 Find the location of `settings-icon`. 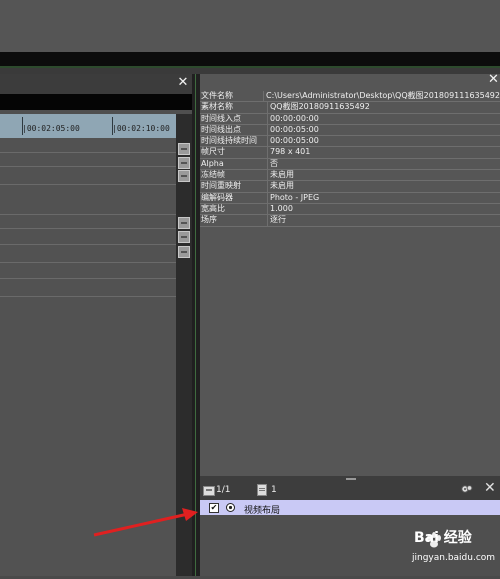

settings-icon is located at coordinates (467, 489).